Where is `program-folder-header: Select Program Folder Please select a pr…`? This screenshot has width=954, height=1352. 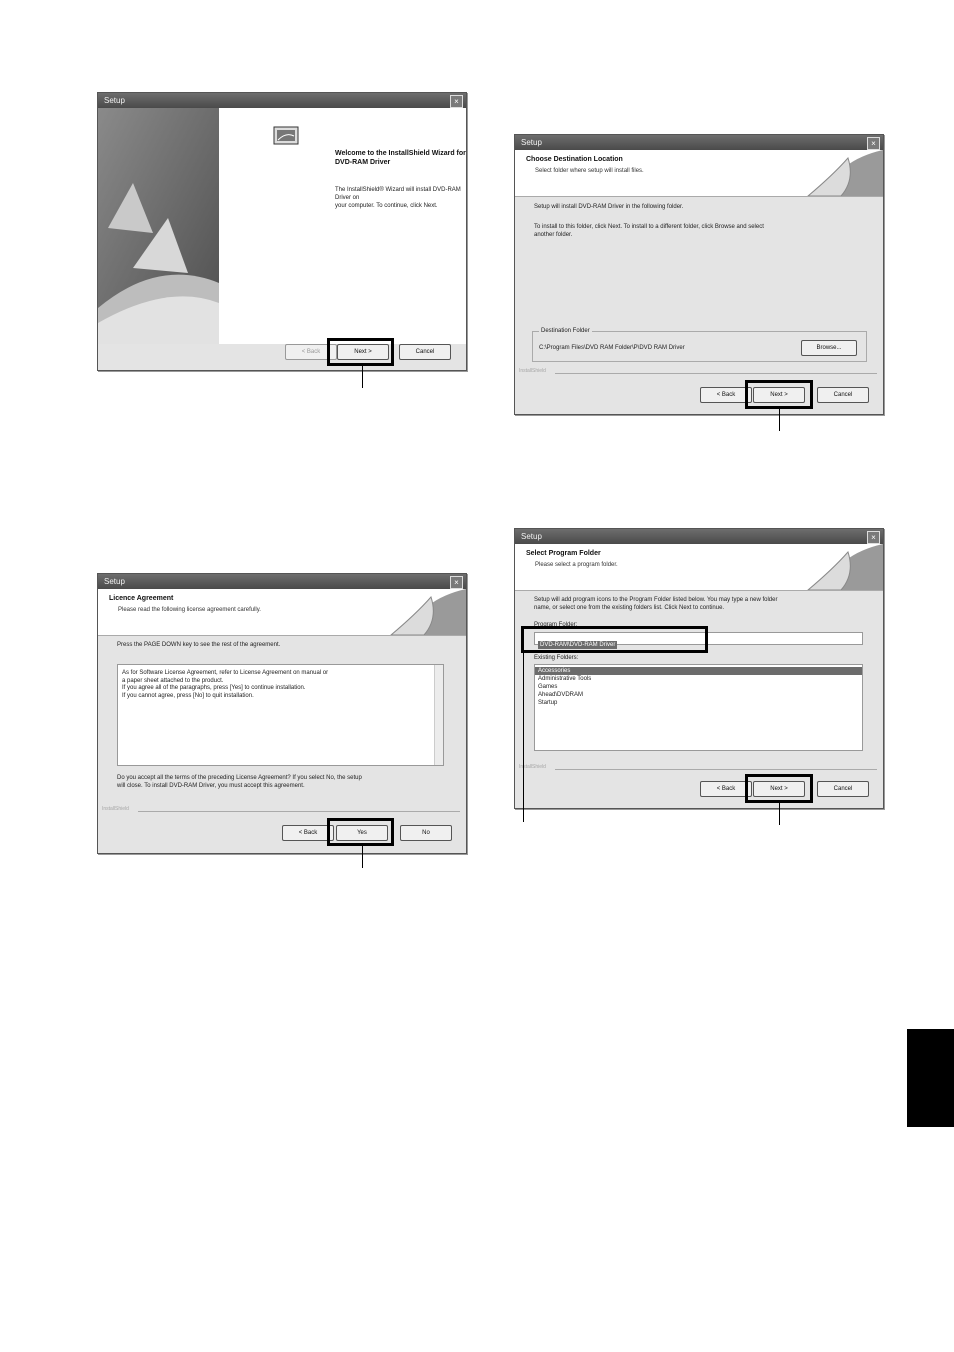 program-folder-header: Select Program Folder Please select a pr… is located at coordinates (699, 567).